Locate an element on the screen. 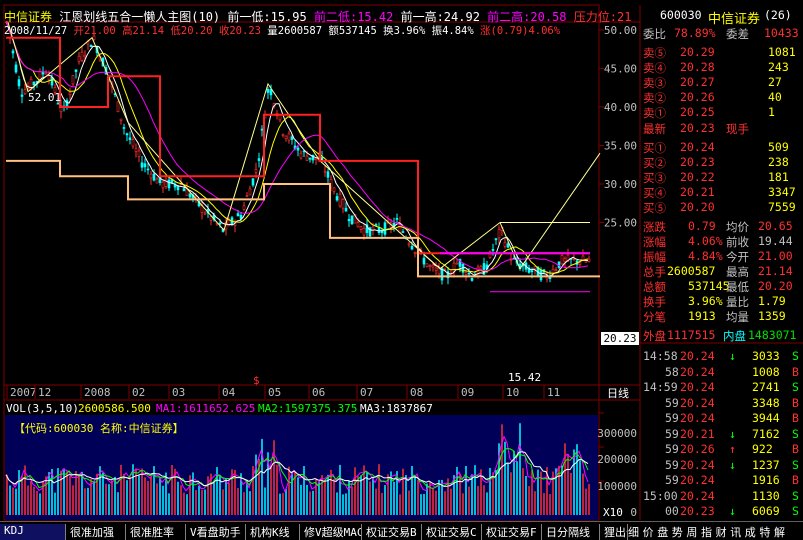 Image resolution: width=803 pixels, height=540 pixels. tab-10: 日分隔线 is located at coordinates (571, 532).